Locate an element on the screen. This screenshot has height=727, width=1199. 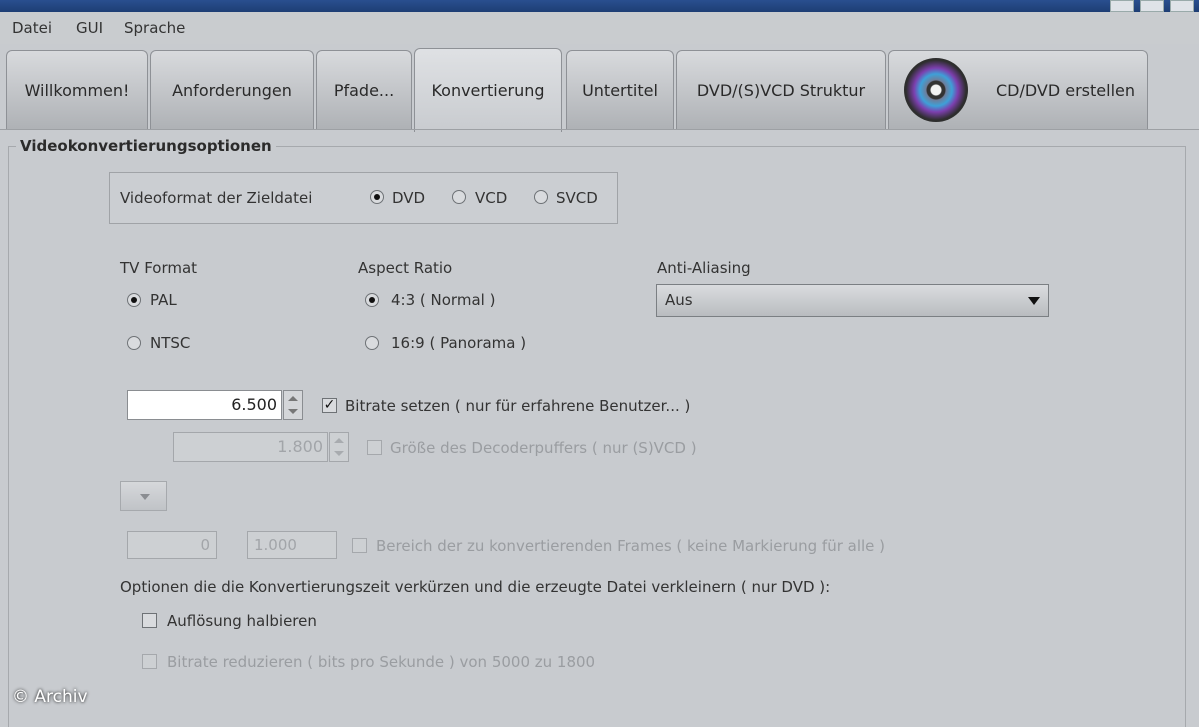
tab-label: Untertitel is located at coordinates (620, 90).